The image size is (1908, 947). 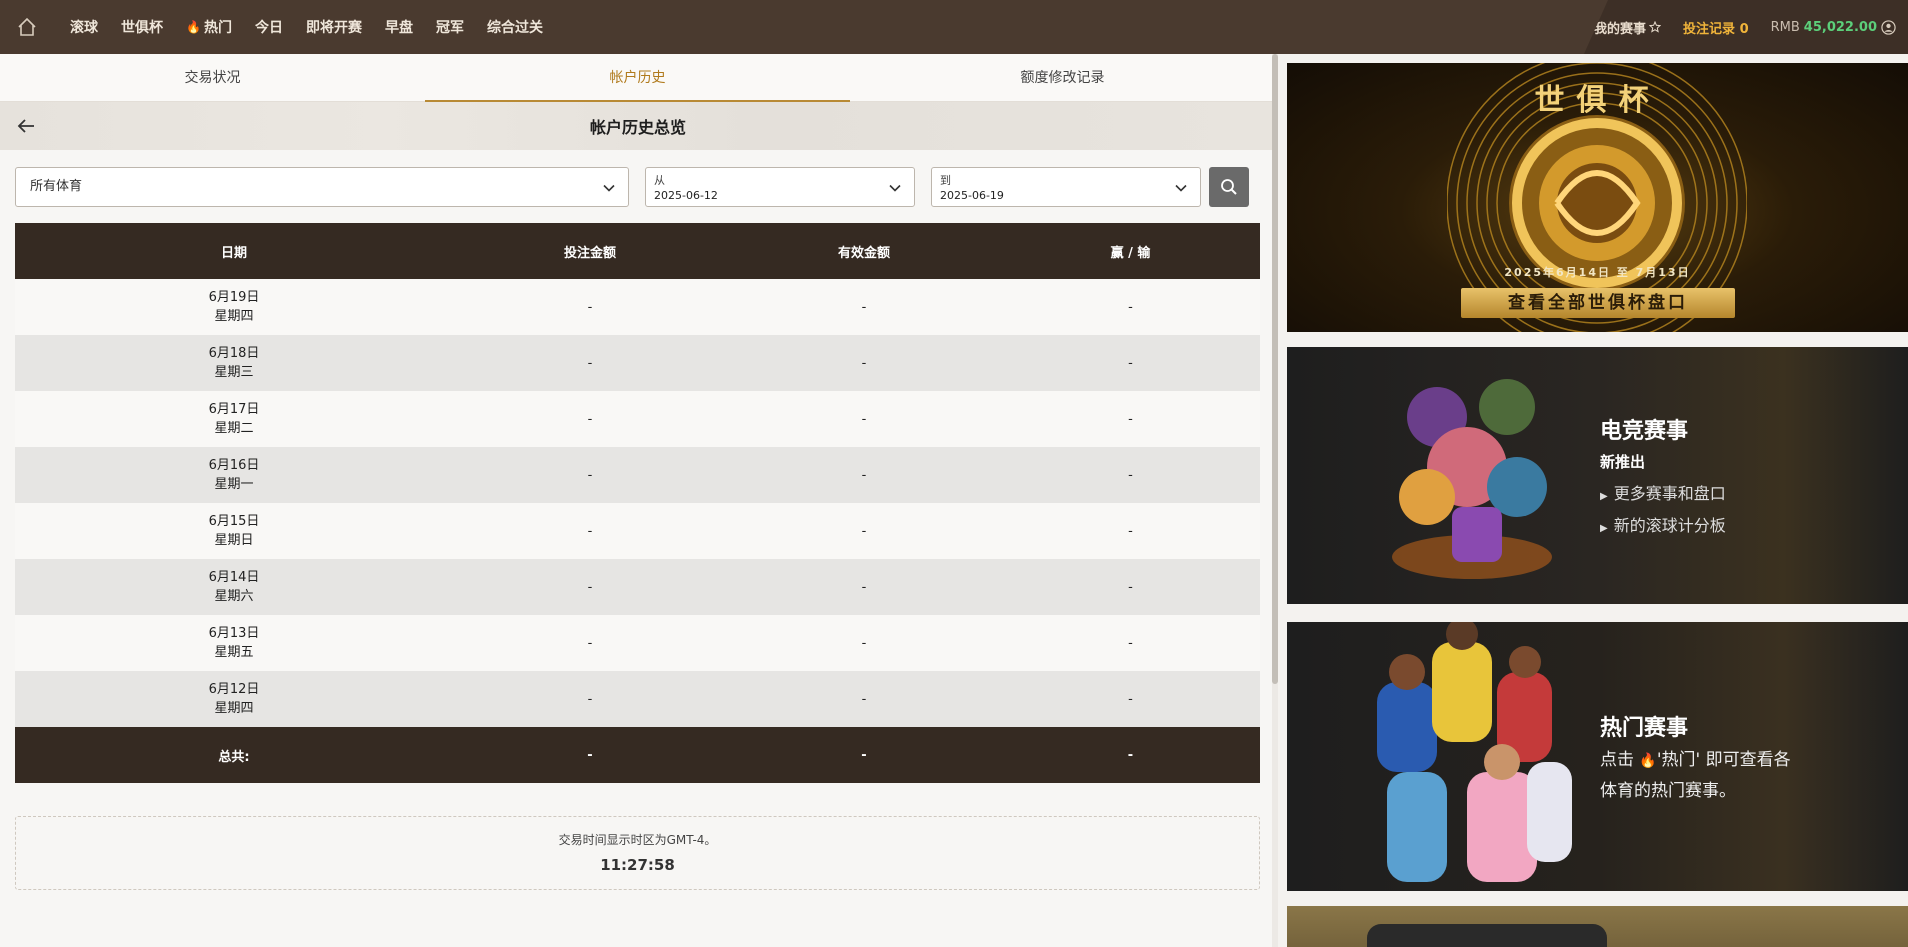 What do you see at coordinates (234, 577) in the screenshot?
I see `date-text: 6月14日` at bounding box center [234, 577].